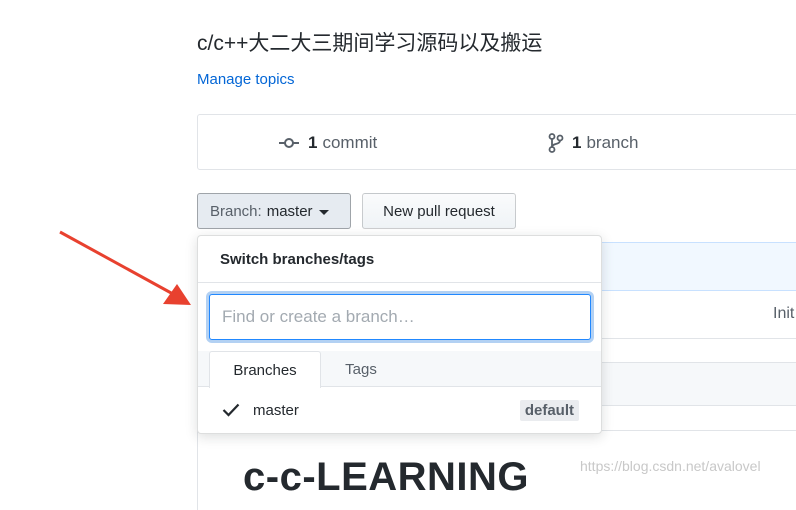  Describe the element at coordinates (399, 410) in the screenshot. I see `branch-item-master: master default` at that location.